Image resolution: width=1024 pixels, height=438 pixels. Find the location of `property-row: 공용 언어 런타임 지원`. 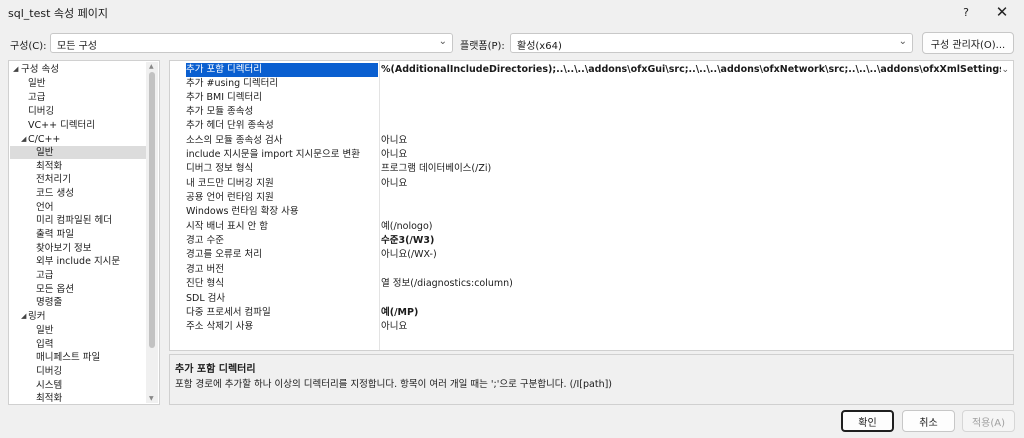

property-row: 공용 언어 런타임 지원 is located at coordinates (591, 198).